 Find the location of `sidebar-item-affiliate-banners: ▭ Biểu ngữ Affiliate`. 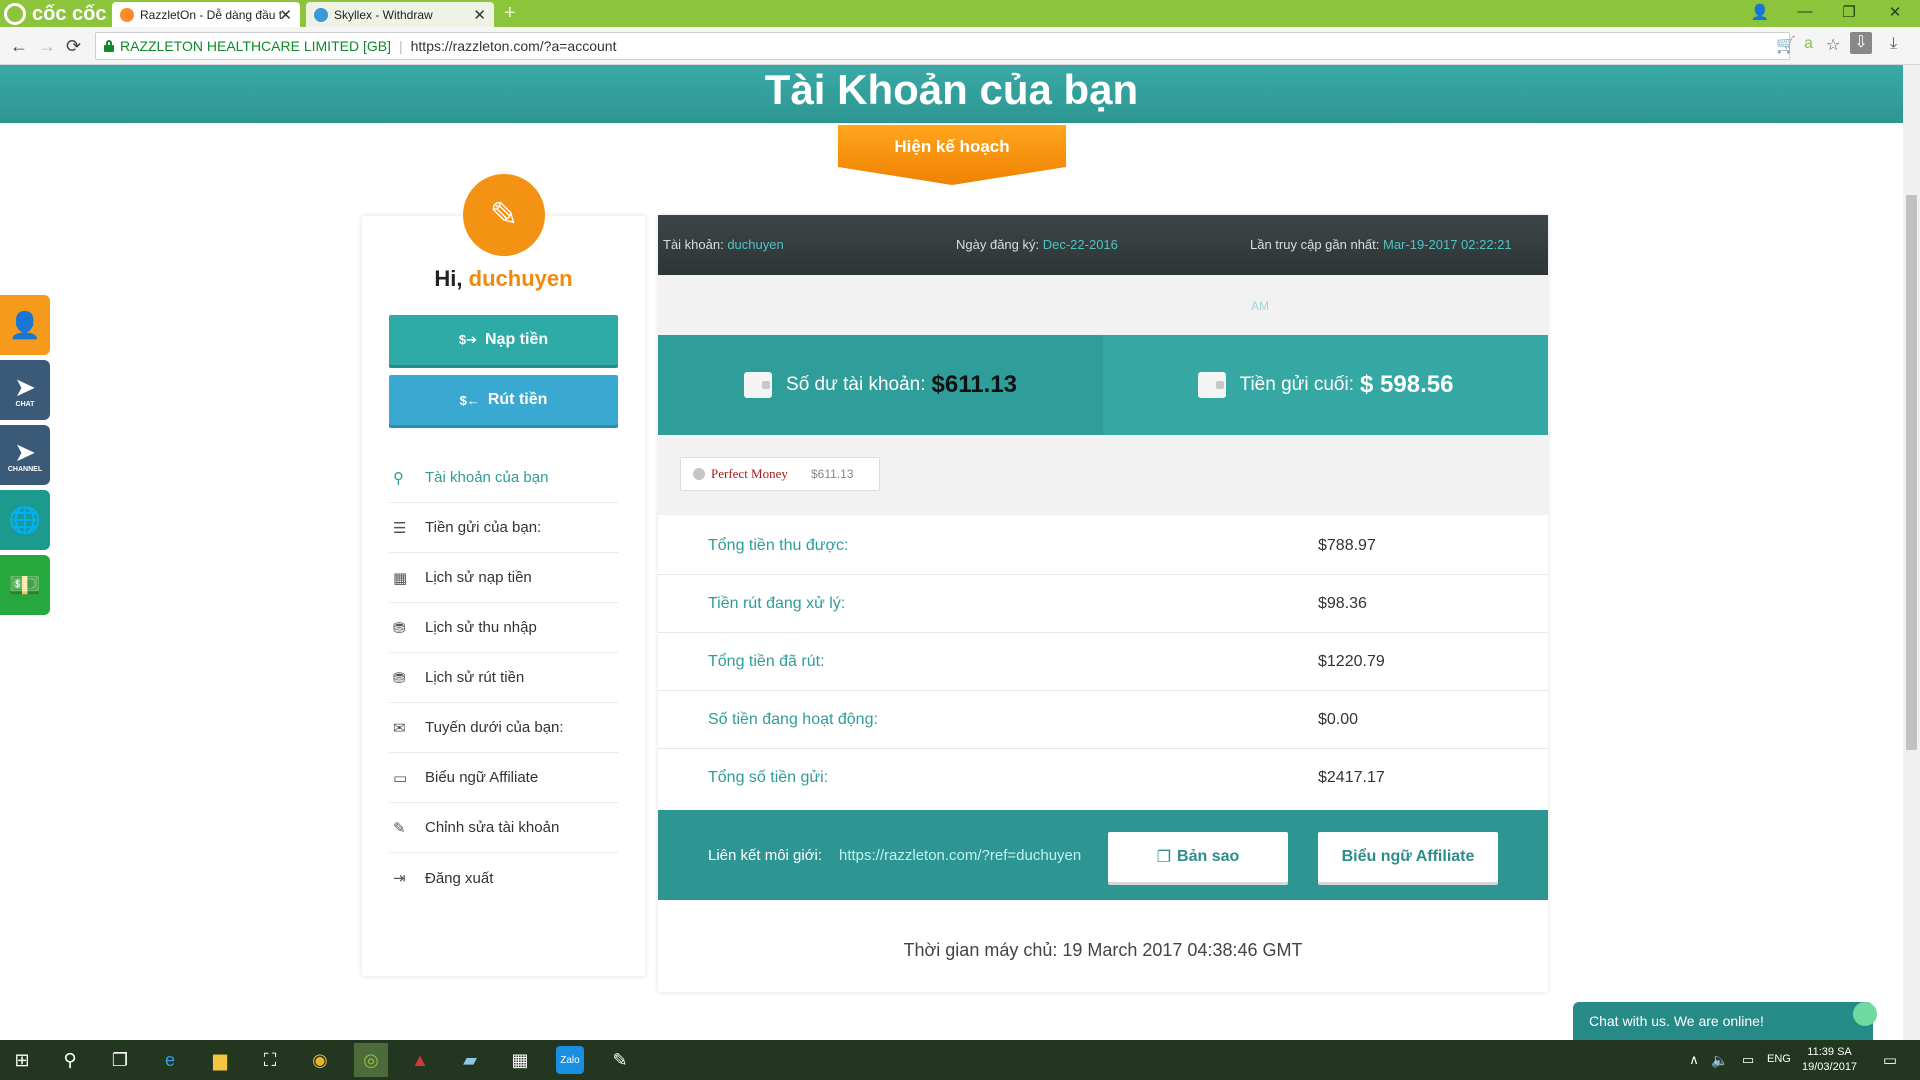

sidebar-item-affiliate-banners: ▭ Biểu ngữ Affiliate is located at coordinates (503, 778).